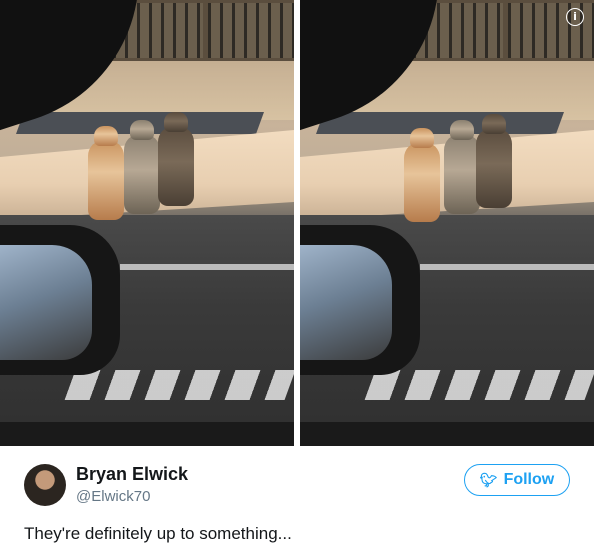  What do you see at coordinates (575, 17) in the screenshot?
I see `info-icon: i` at bounding box center [575, 17].